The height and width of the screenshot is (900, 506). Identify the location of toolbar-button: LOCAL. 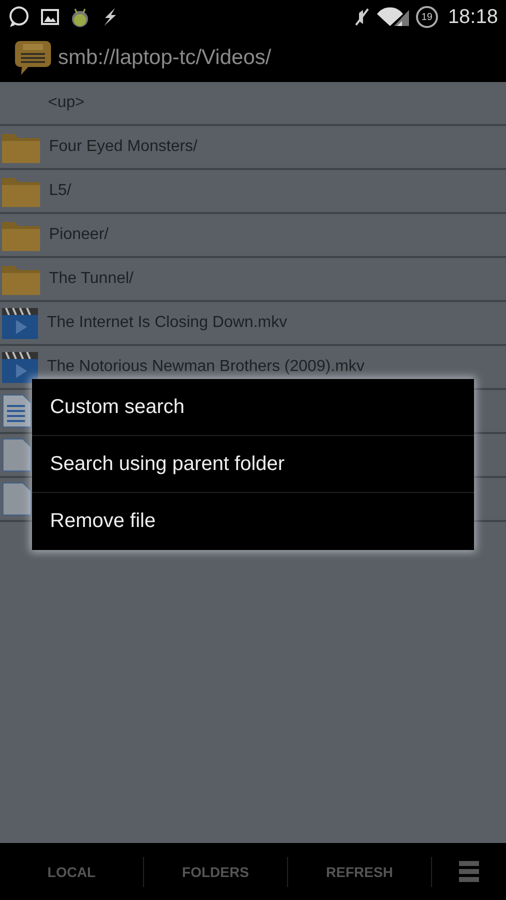
(72, 871).